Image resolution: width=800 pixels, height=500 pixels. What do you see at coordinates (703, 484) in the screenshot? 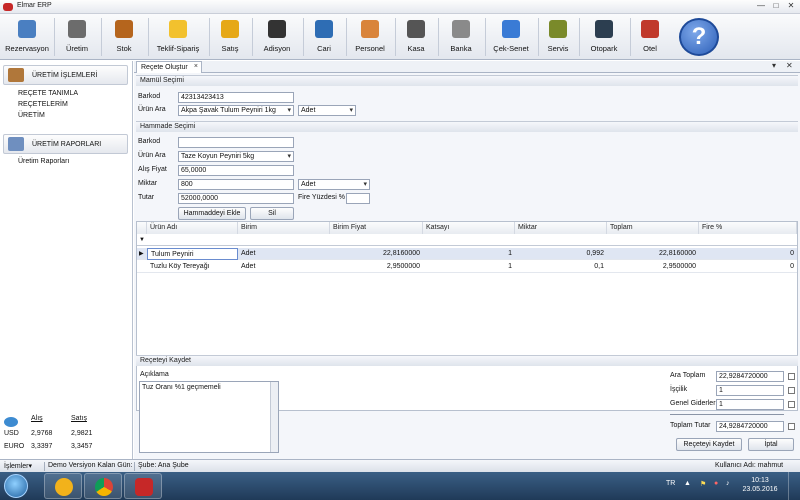
I see `tray-flag-icon: ⚑` at bounding box center [703, 484].